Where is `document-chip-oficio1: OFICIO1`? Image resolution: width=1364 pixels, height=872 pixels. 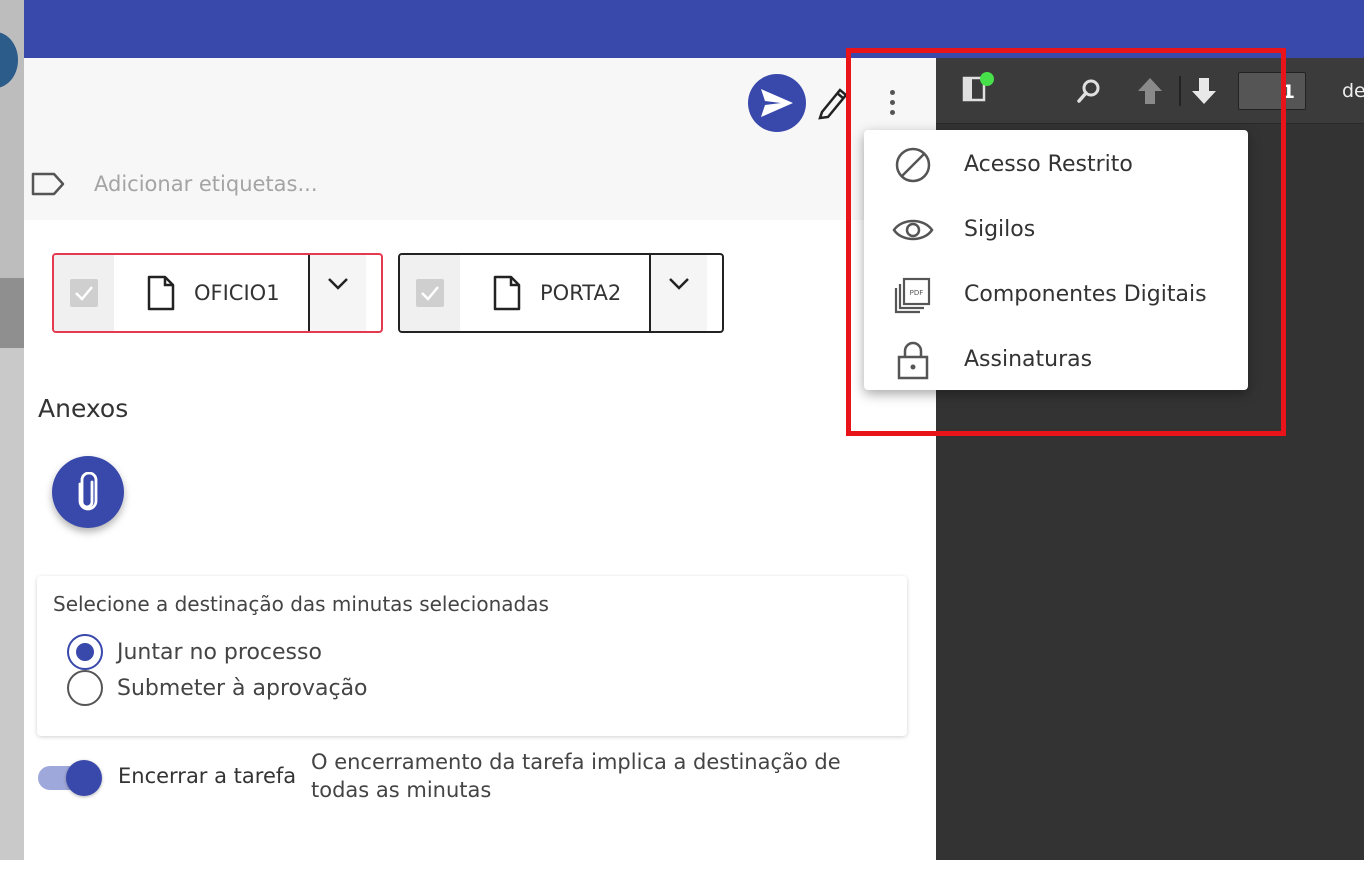 document-chip-oficio1: OFICIO1 is located at coordinates (217, 293).